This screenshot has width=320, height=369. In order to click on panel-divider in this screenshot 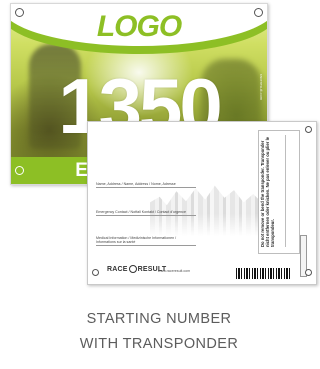, I will do `click(285, 191)`.